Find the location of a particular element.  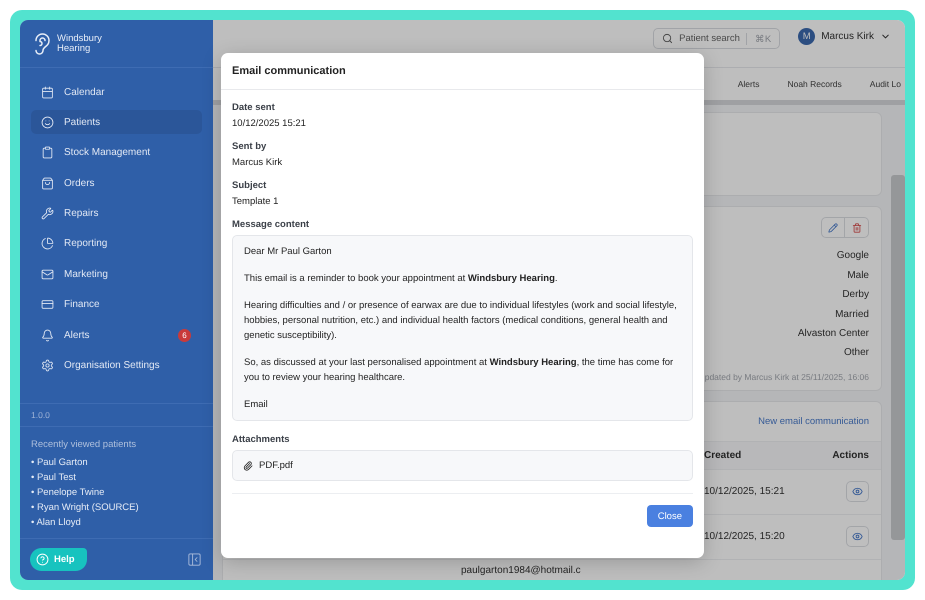

field-label: Attachments is located at coordinates (261, 440).